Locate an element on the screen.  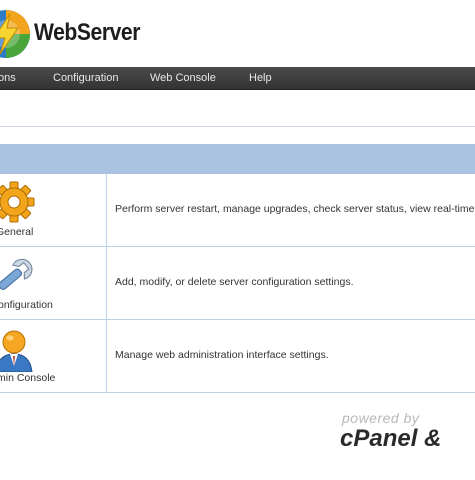
header: WebServer is located at coordinates (237, 33).